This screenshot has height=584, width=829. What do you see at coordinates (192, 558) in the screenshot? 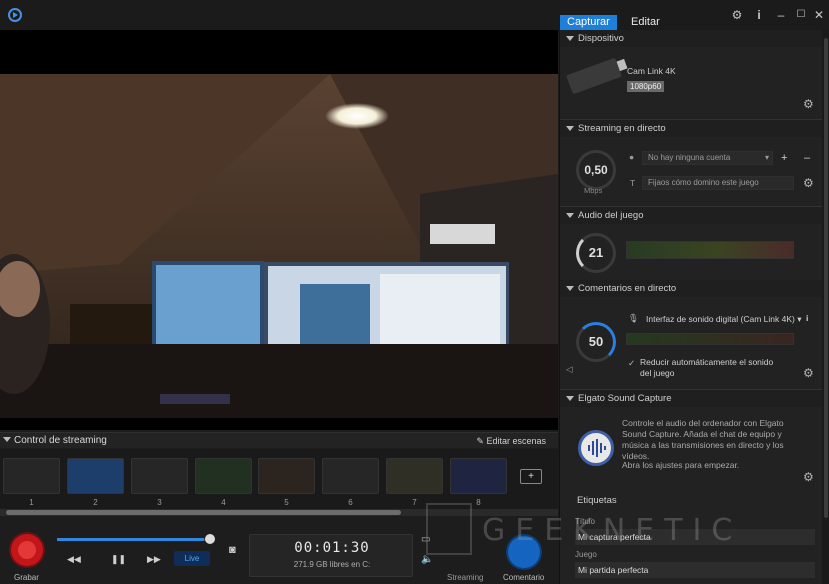
I see `live-button: Live` at bounding box center [192, 558].